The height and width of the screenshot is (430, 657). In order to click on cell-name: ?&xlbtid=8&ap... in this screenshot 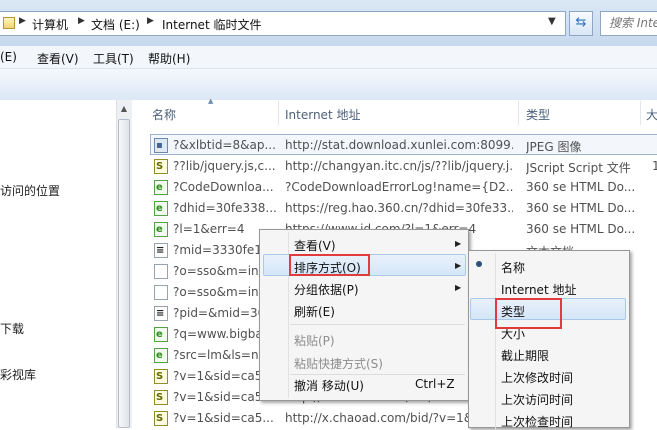, I will do `click(224, 145)`.